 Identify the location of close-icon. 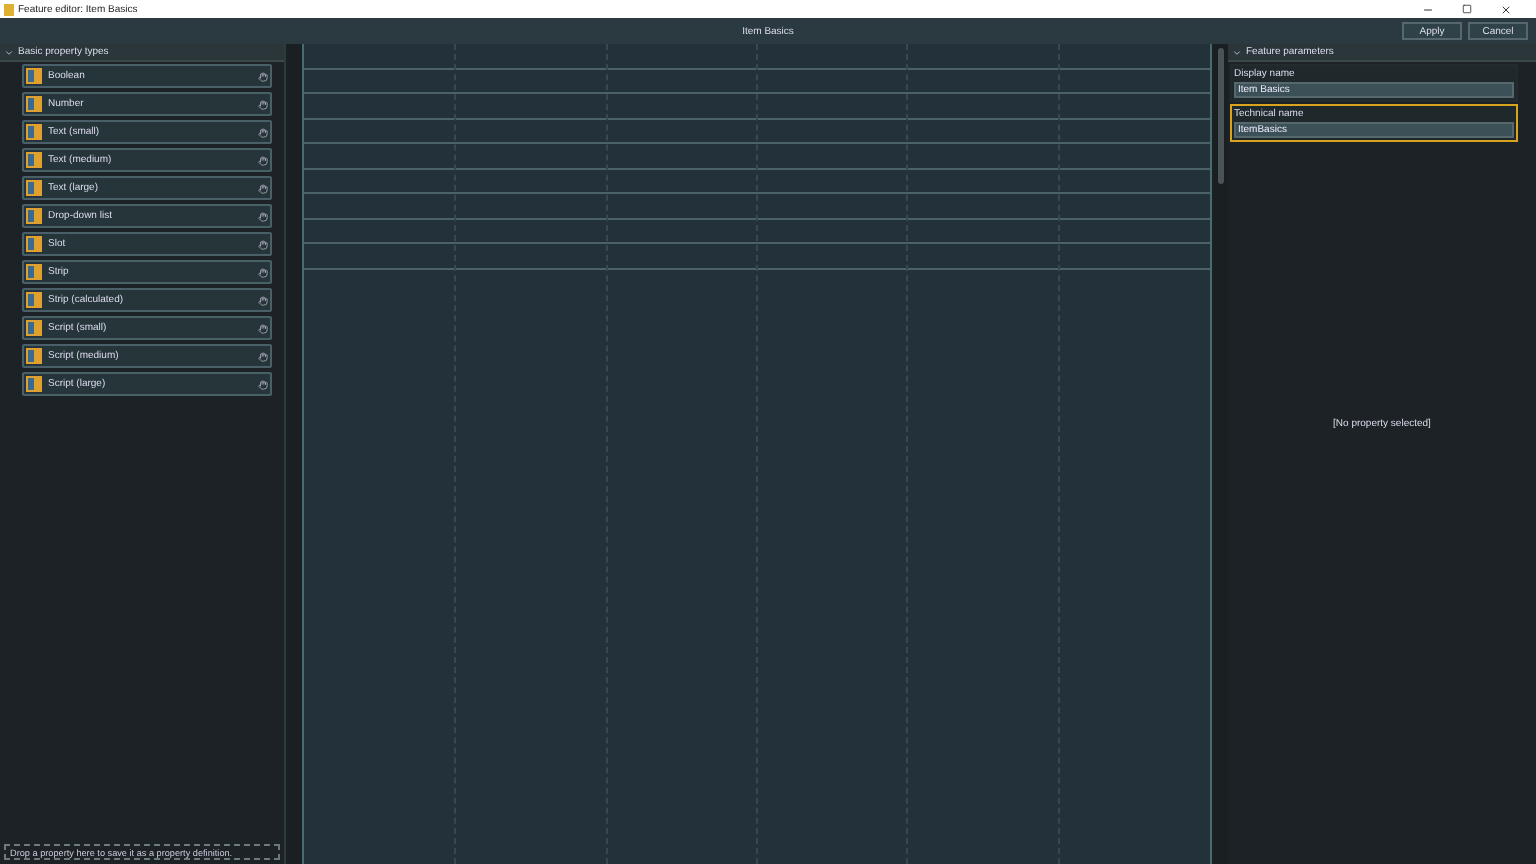
(1506, 9).